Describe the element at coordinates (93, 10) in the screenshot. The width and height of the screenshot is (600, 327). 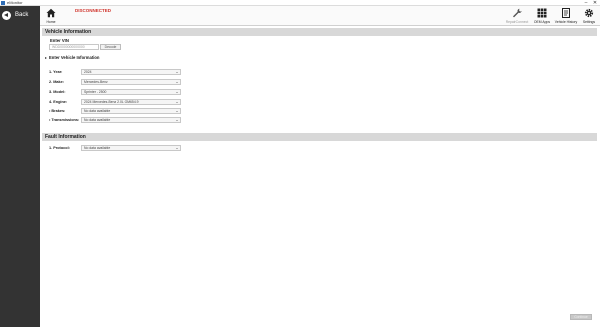
I see `connection-status: DISCONNECTED` at that location.